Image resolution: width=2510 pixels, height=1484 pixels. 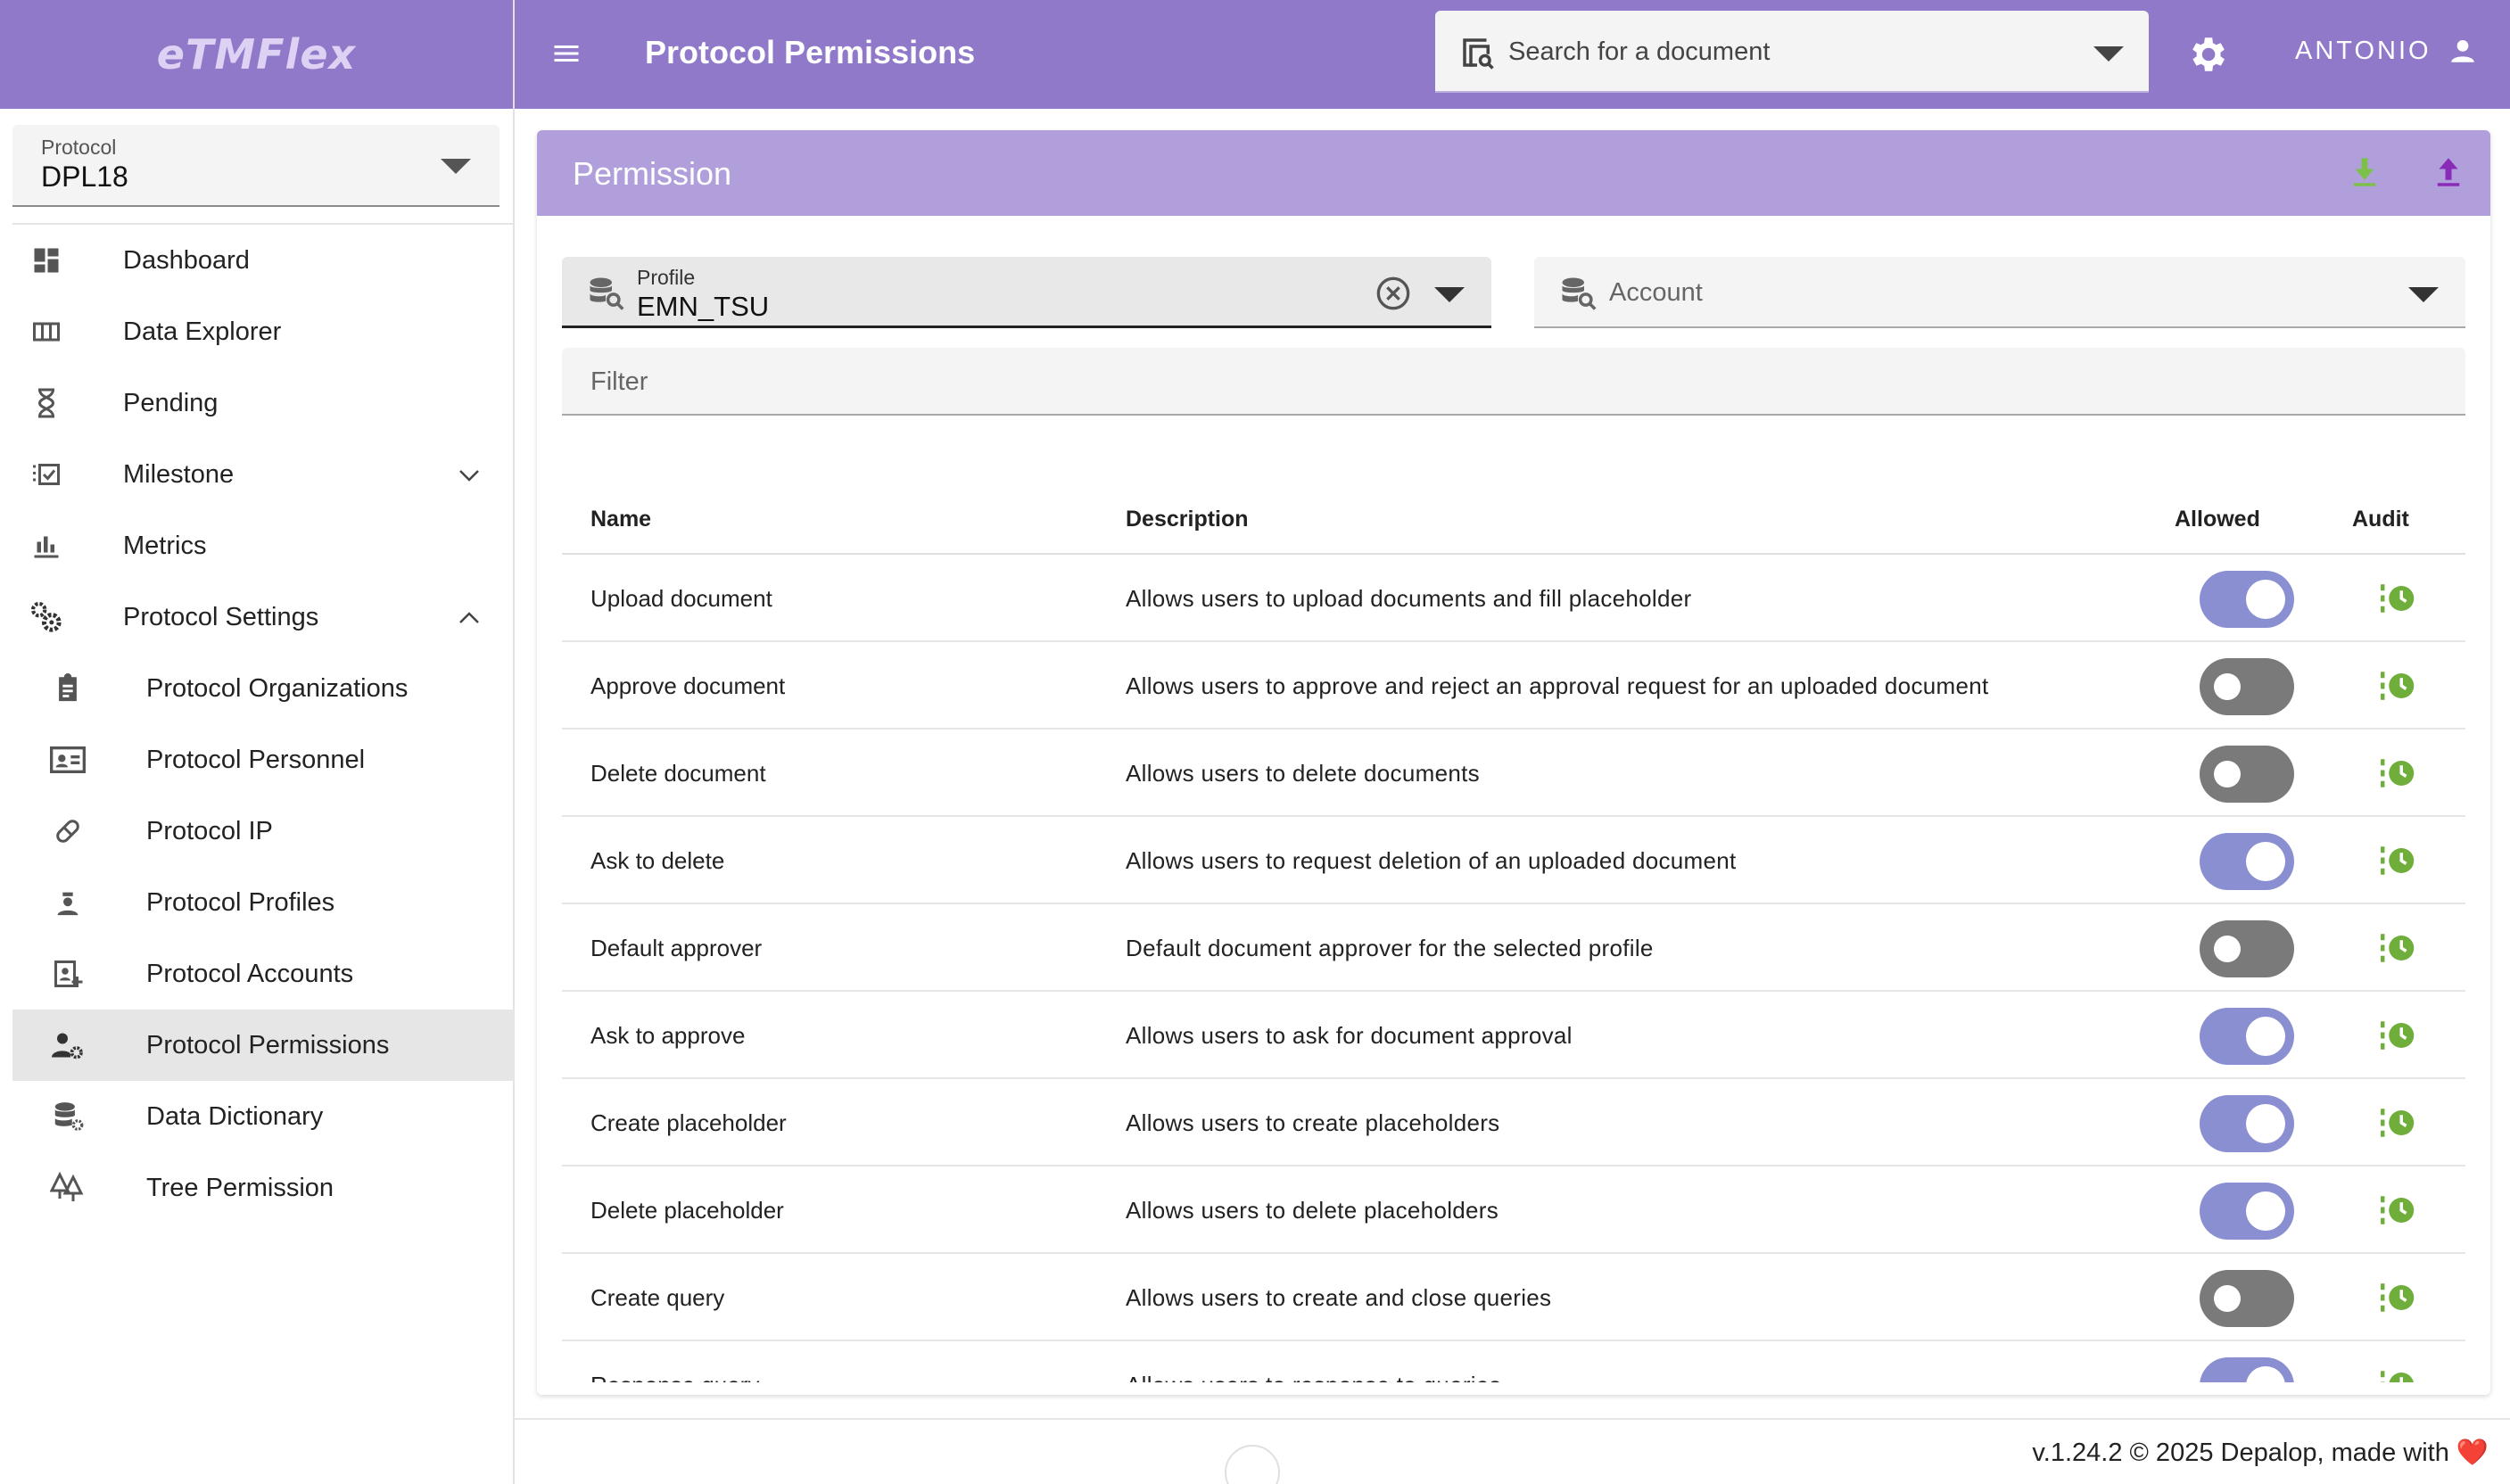 What do you see at coordinates (1312, 1210) in the screenshot?
I see `permission-description: Allows users to delete placeholders` at bounding box center [1312, 1210].